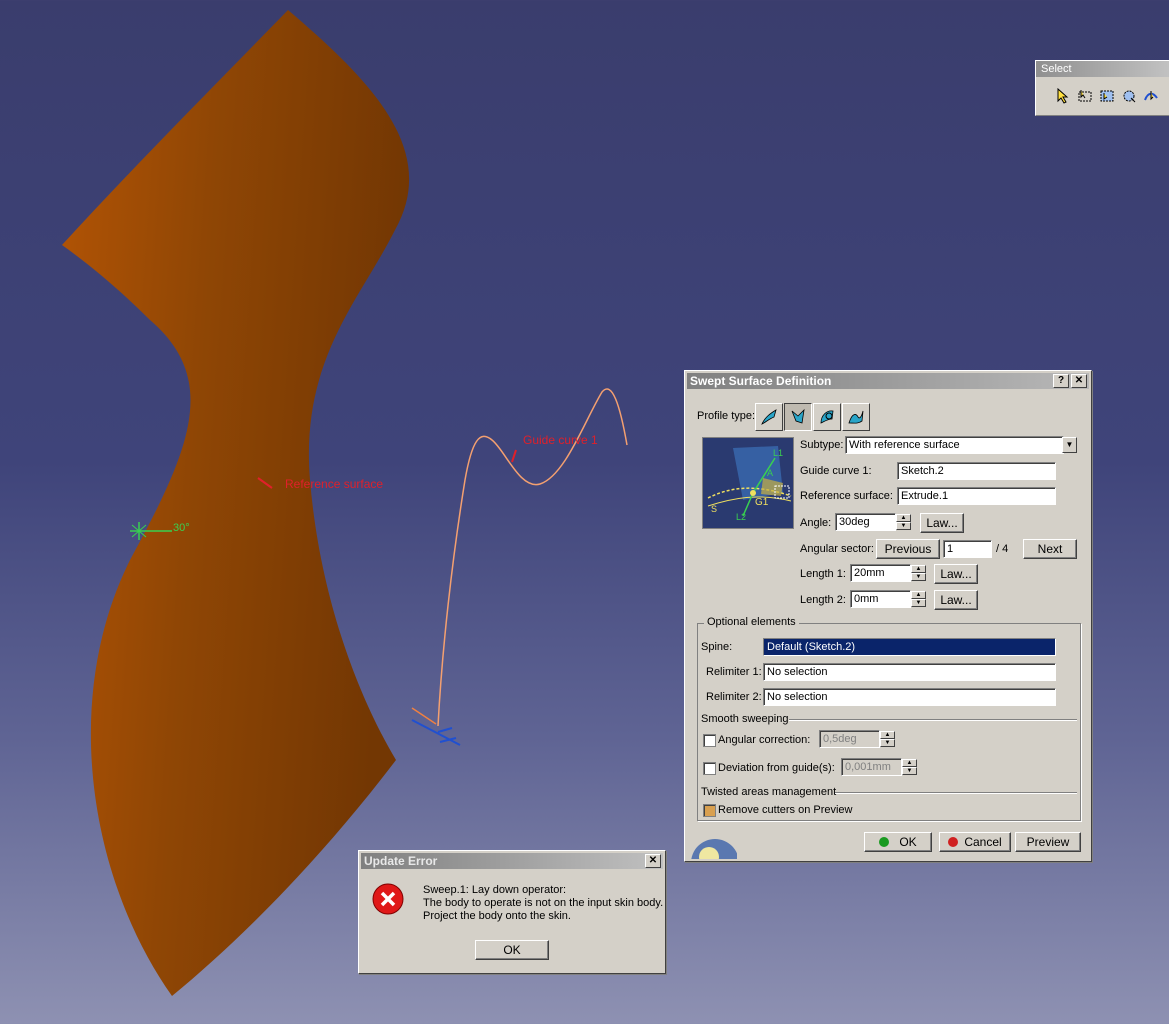 The width and height of the screenshot is (1169, 1024). What do you see at coordinates (764, 740) in the screenshot?
I see `angular-correction-label: Angular correction:` at bounding box center [764, 740].